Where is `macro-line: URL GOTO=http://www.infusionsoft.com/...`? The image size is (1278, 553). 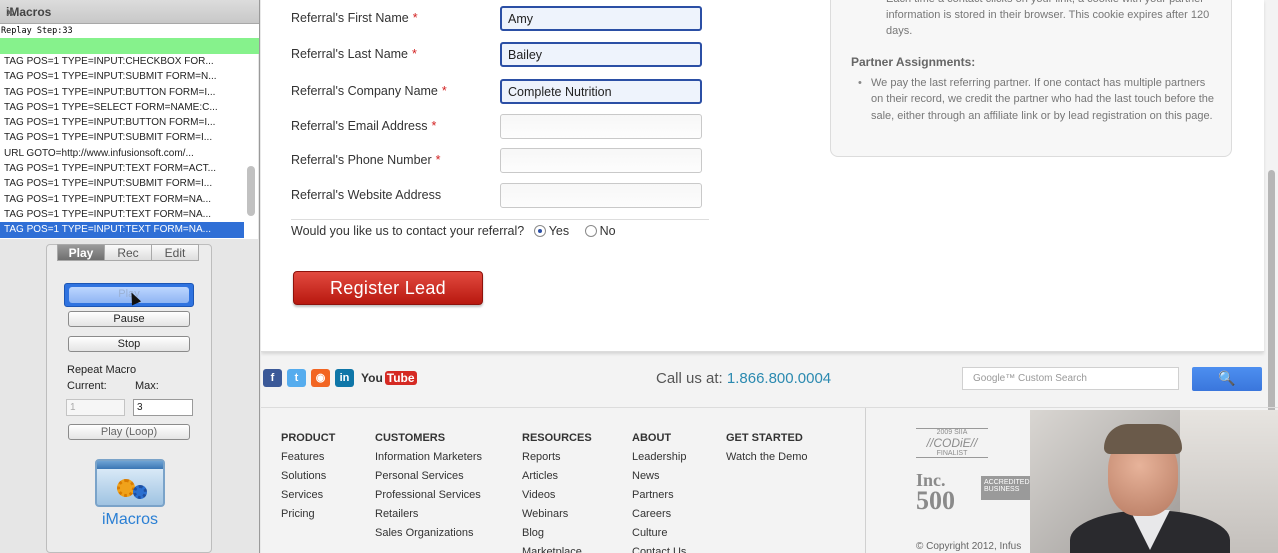
macro-line: URL GOTO=http://www.infusionsoft.com/... is located at coordinates (122, 153).